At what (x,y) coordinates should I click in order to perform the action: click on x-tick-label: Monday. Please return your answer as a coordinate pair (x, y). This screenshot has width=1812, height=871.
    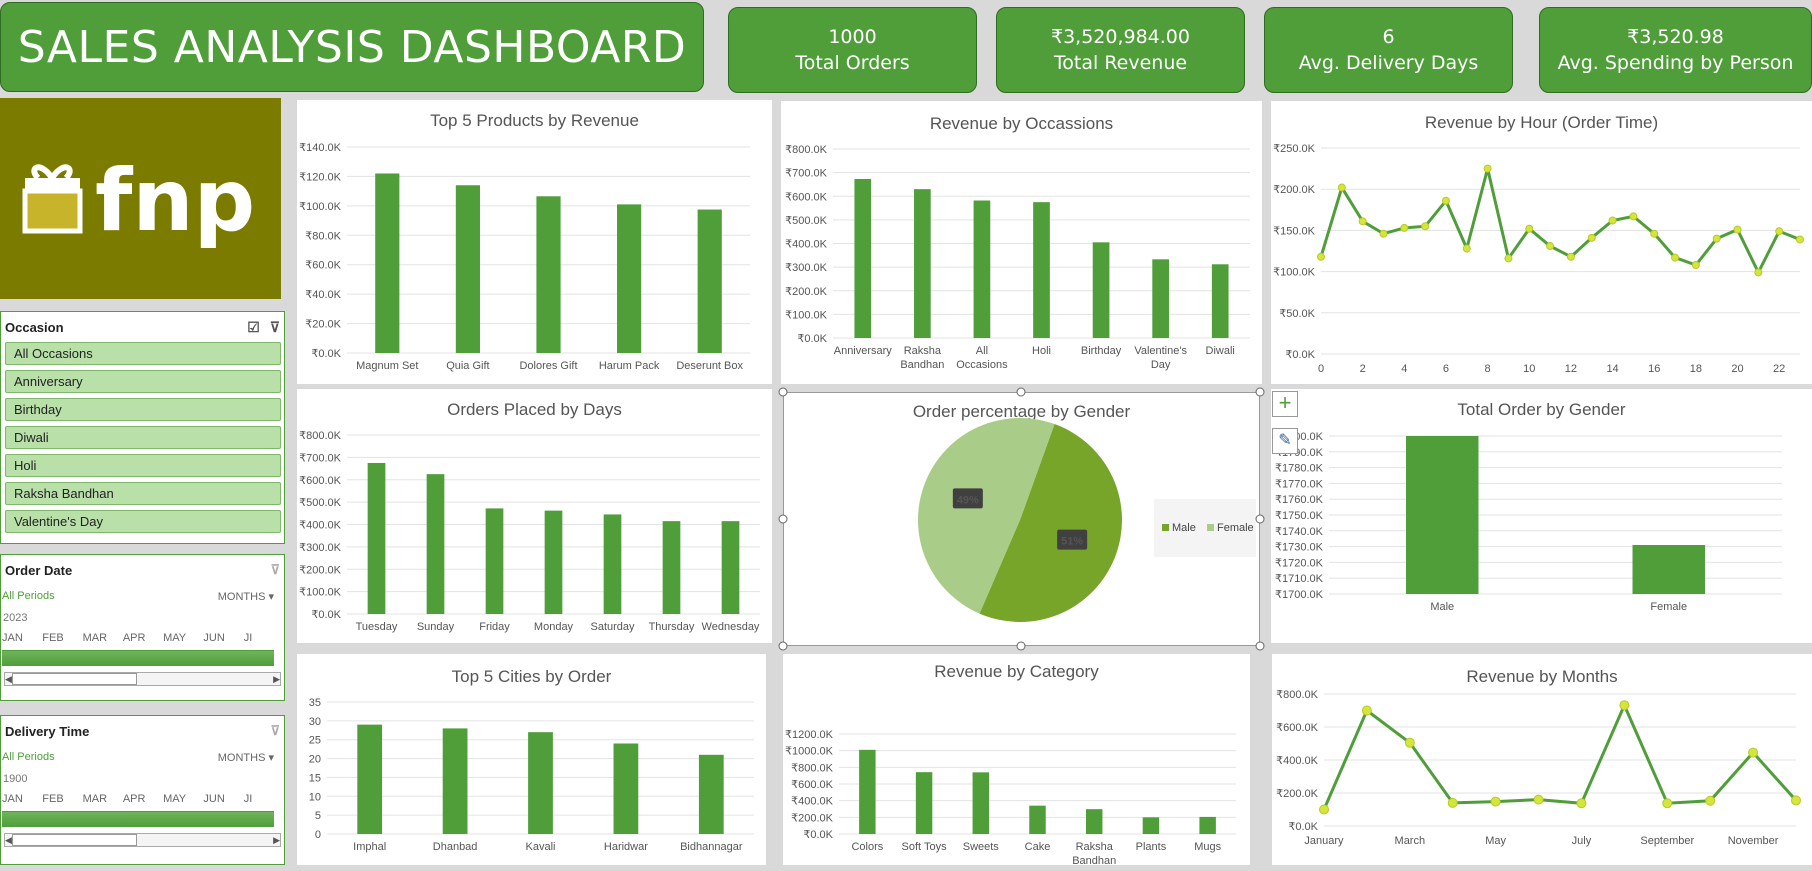
    Looking at the image, I should click on (554, 627).